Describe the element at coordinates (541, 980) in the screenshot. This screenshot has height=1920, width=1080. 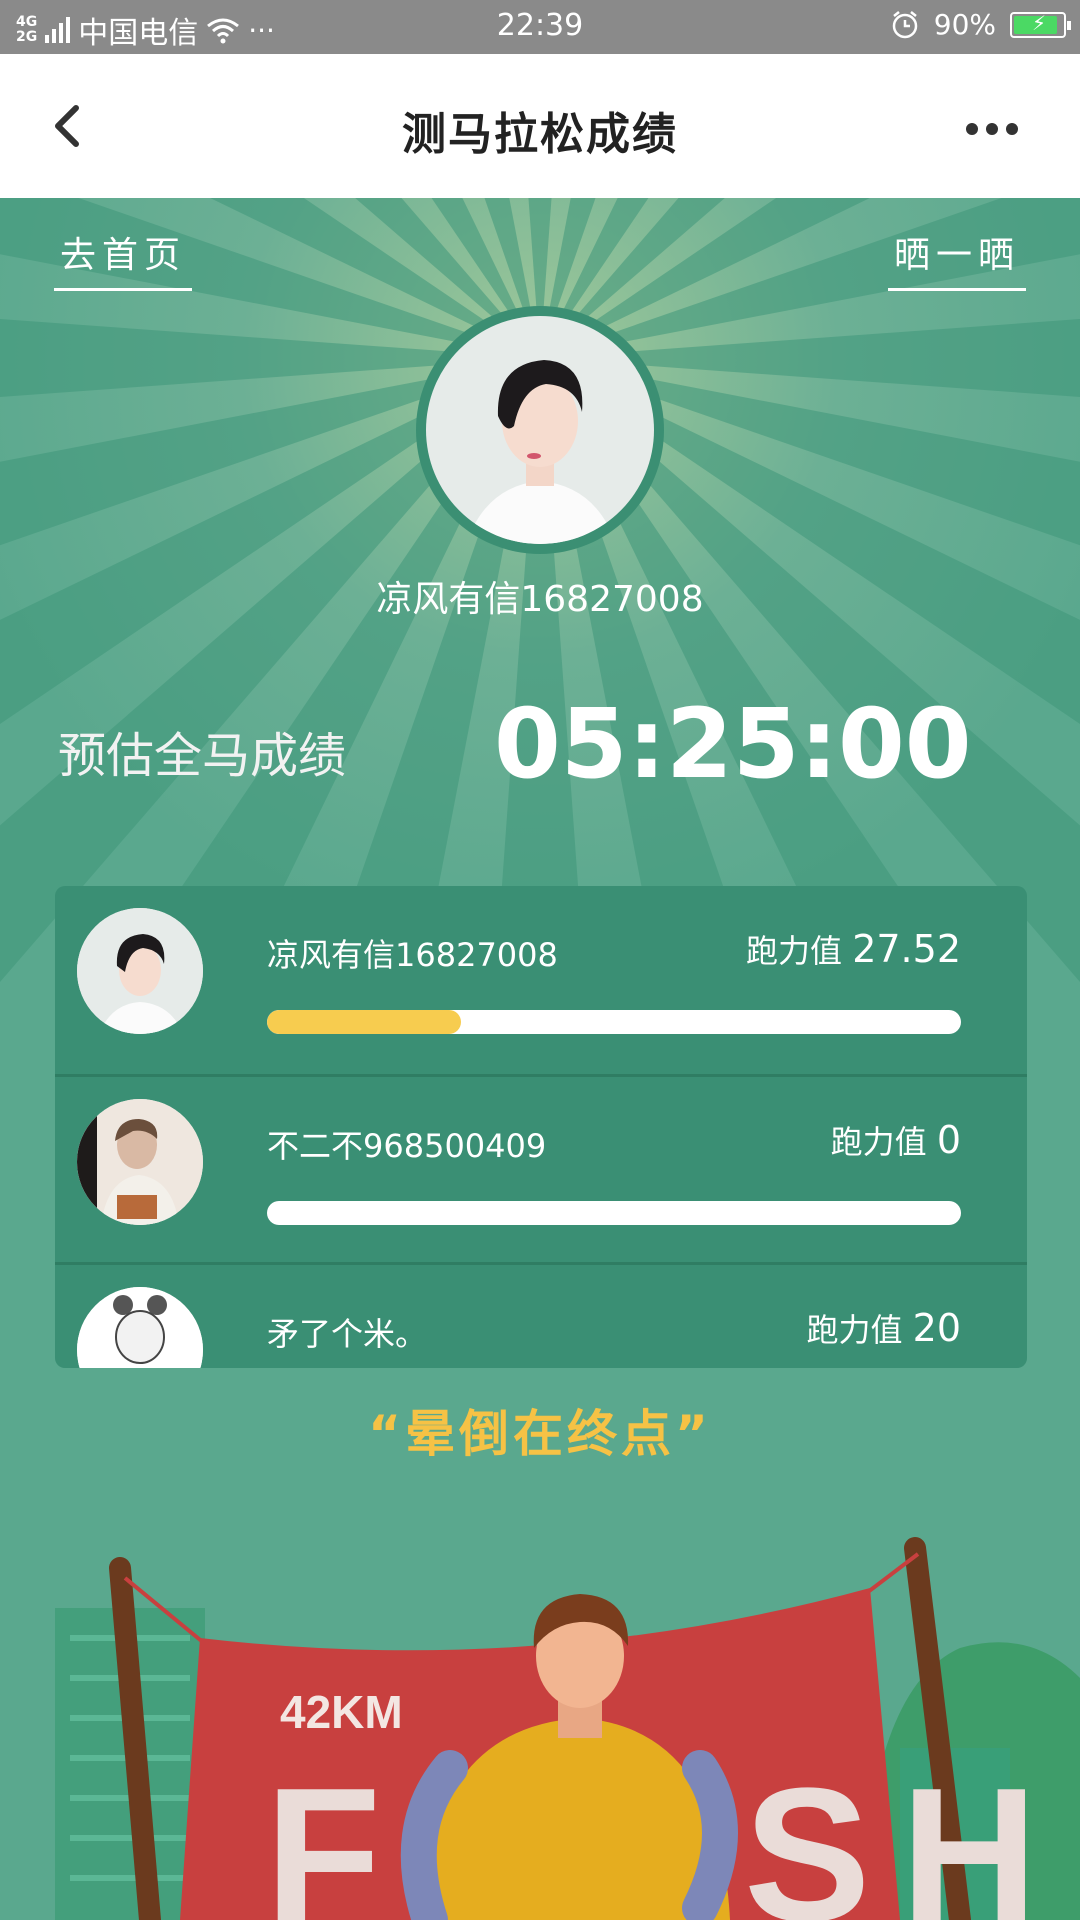
I see `ranking-row: 凉风有信16827008 跑力值 27.52` at that location.